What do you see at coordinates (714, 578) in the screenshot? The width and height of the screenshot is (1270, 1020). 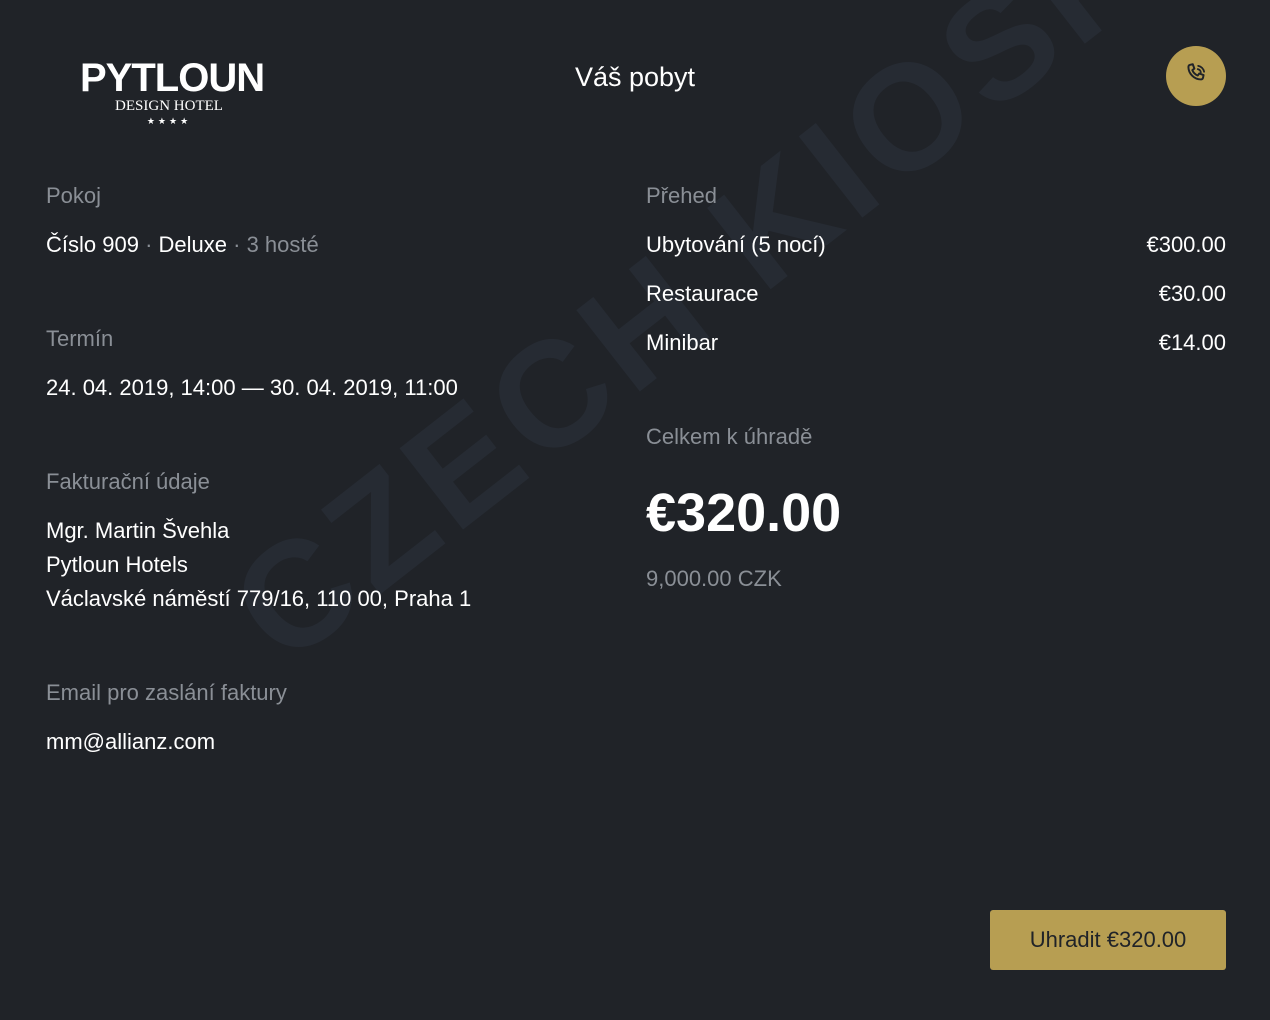 I see `total-czk: 9,000.00 CZK` at bounding box center [714, 578].